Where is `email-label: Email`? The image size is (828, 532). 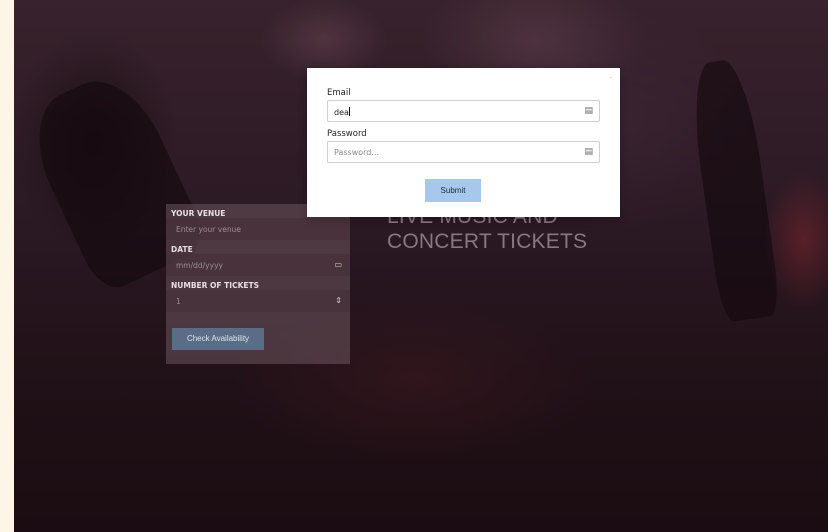
email-label: Email is located at coordinates (339, 93).